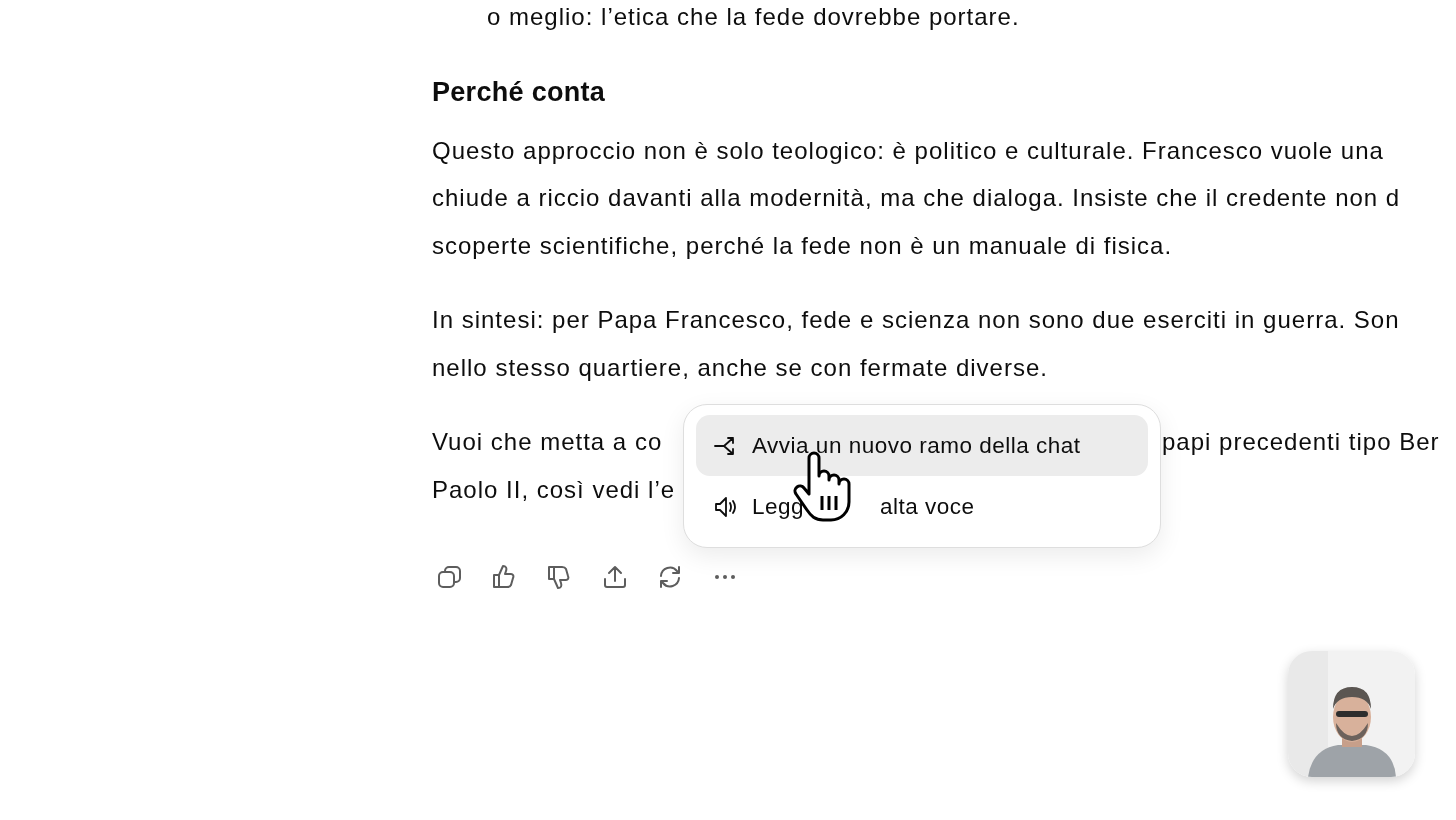 This screenshot has width=1456, height=820. Describe the element at coordinates (554, 489) in the screenshot. I see `text-line: Paolo II, così vedi l’e` at that location.